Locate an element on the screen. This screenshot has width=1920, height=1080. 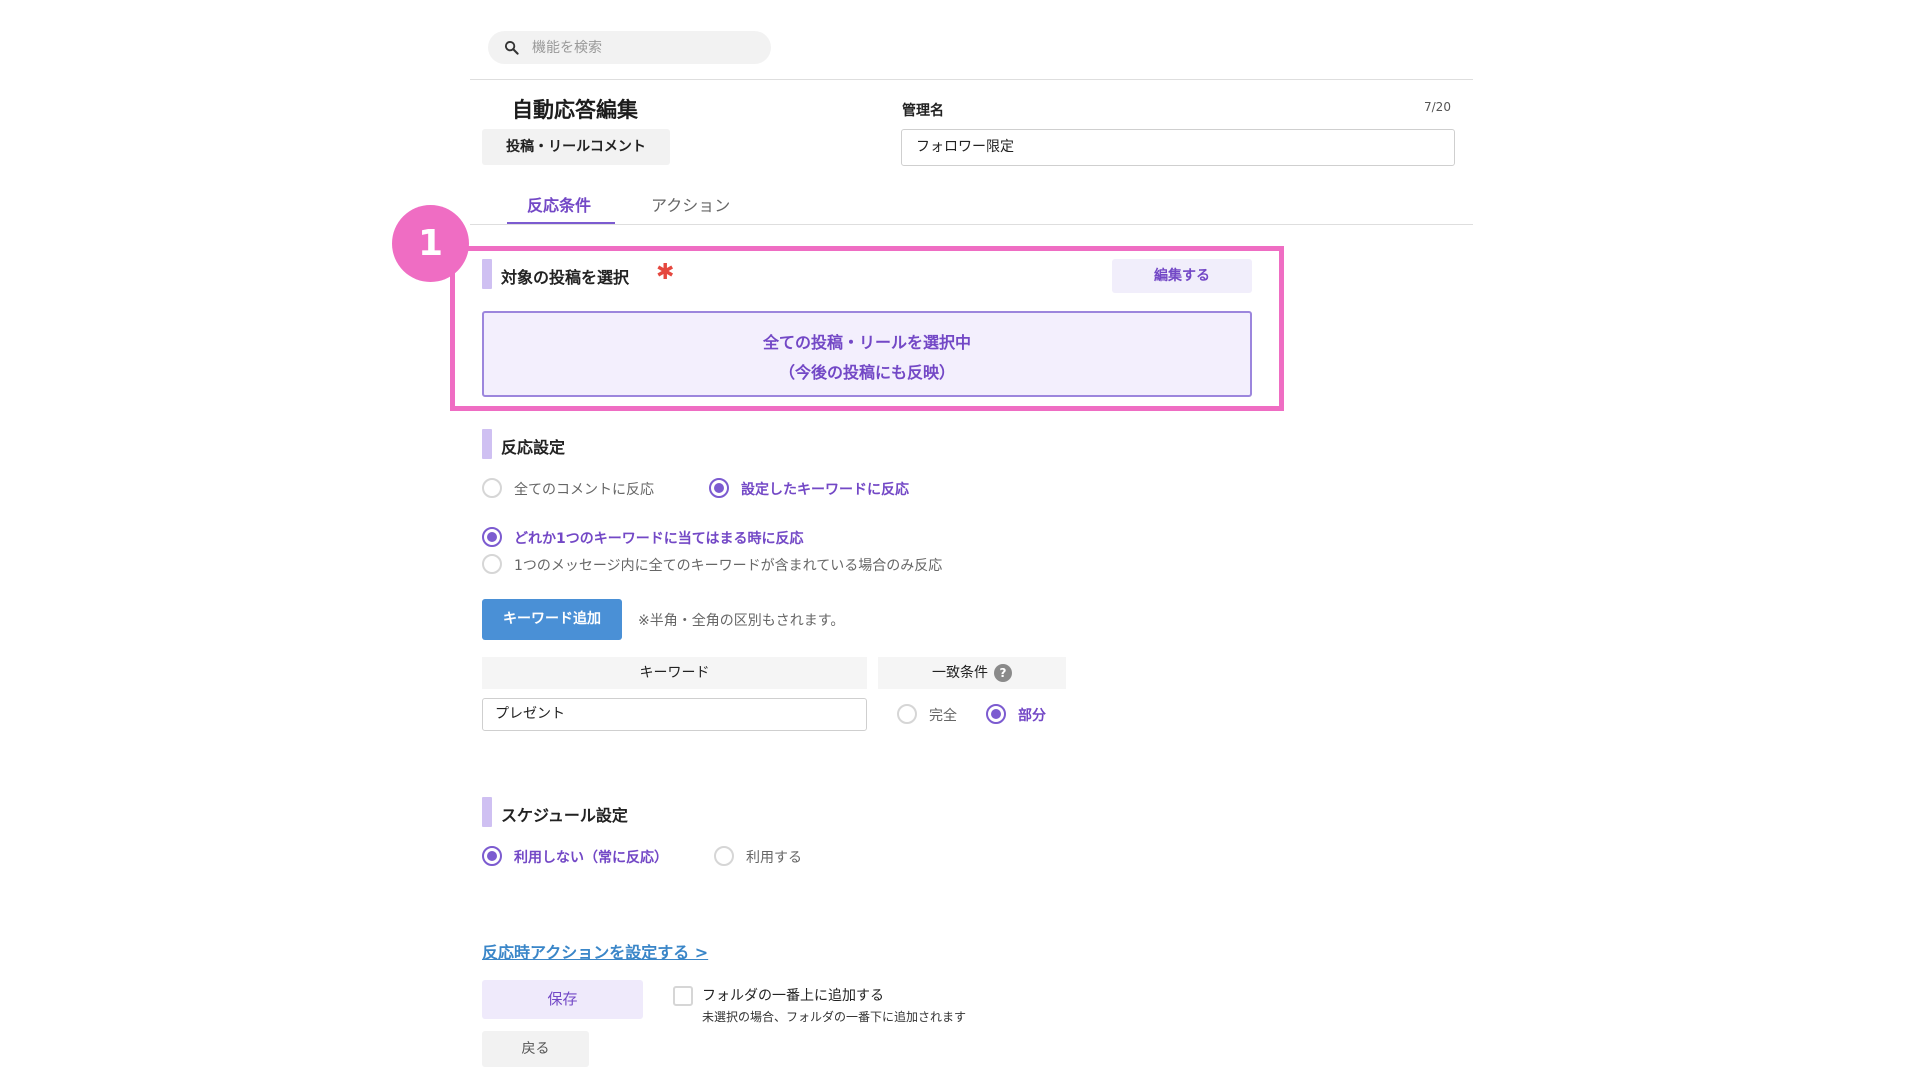
radio-match-exact-label: 完全 is located at coordinates (943, 715).